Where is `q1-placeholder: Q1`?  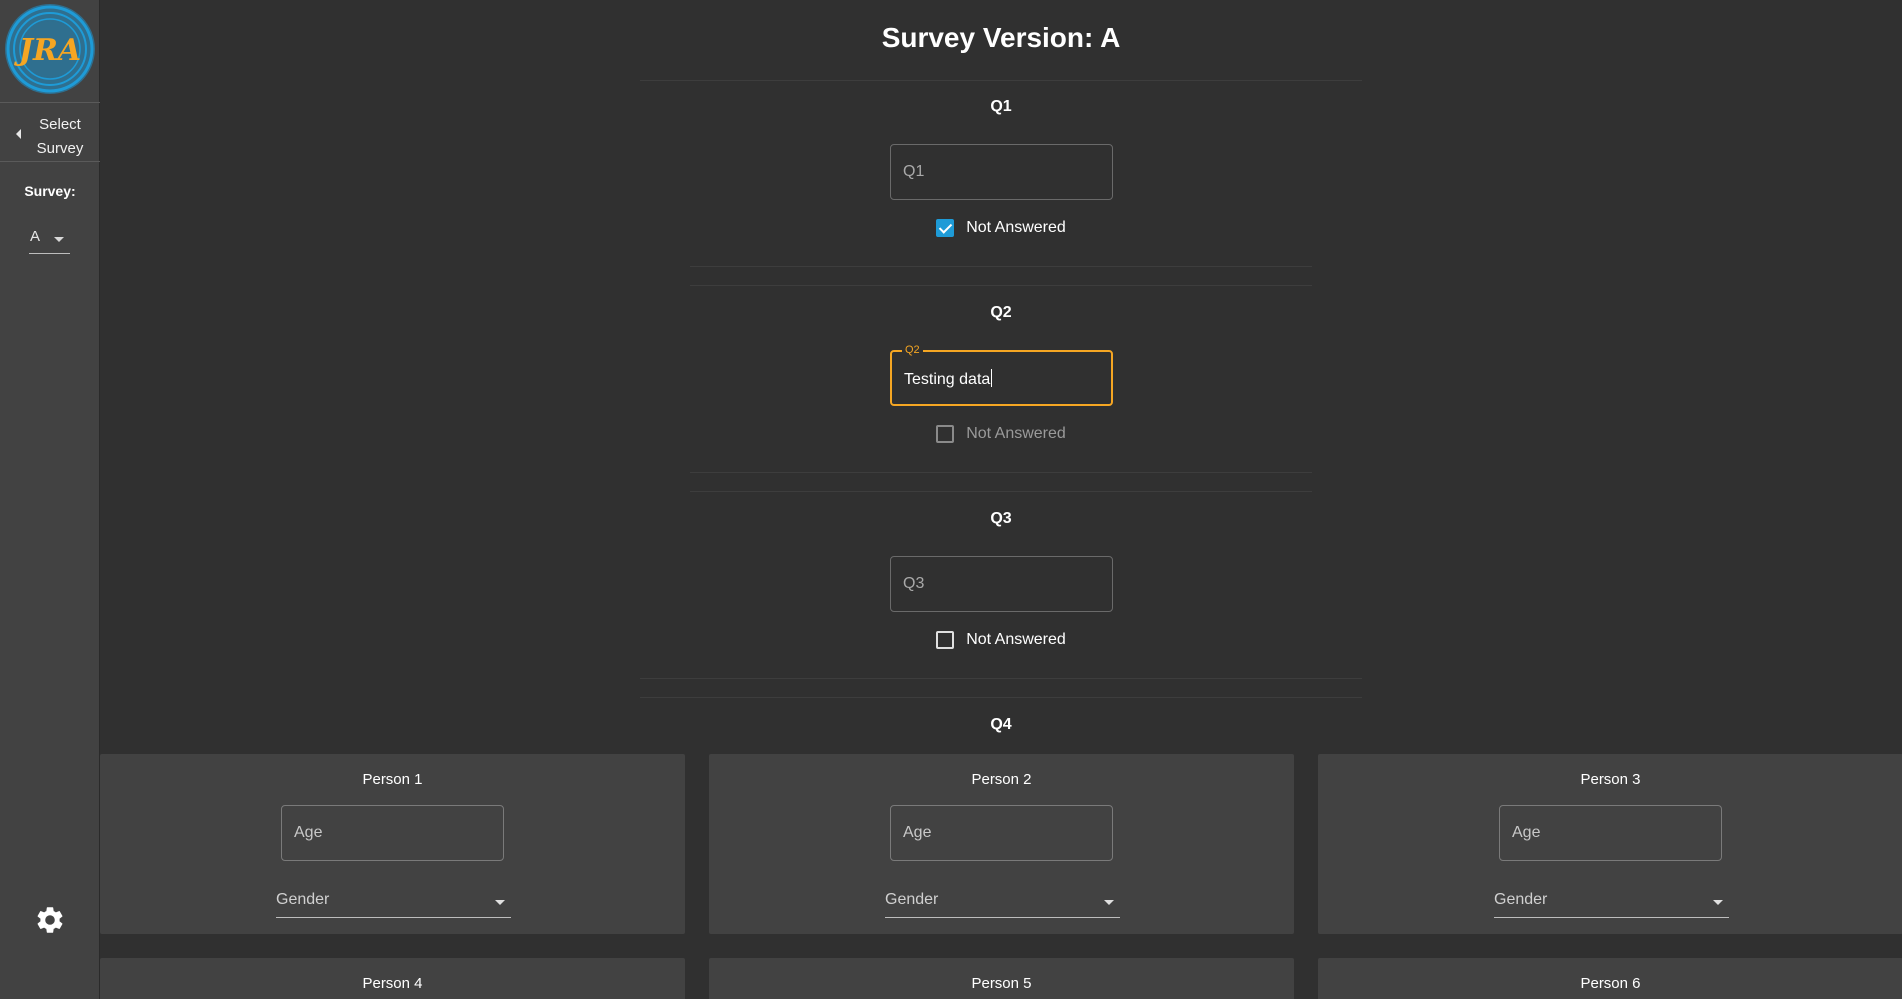
q1-placeholder: Q1 is located at coordinates (914, 171).